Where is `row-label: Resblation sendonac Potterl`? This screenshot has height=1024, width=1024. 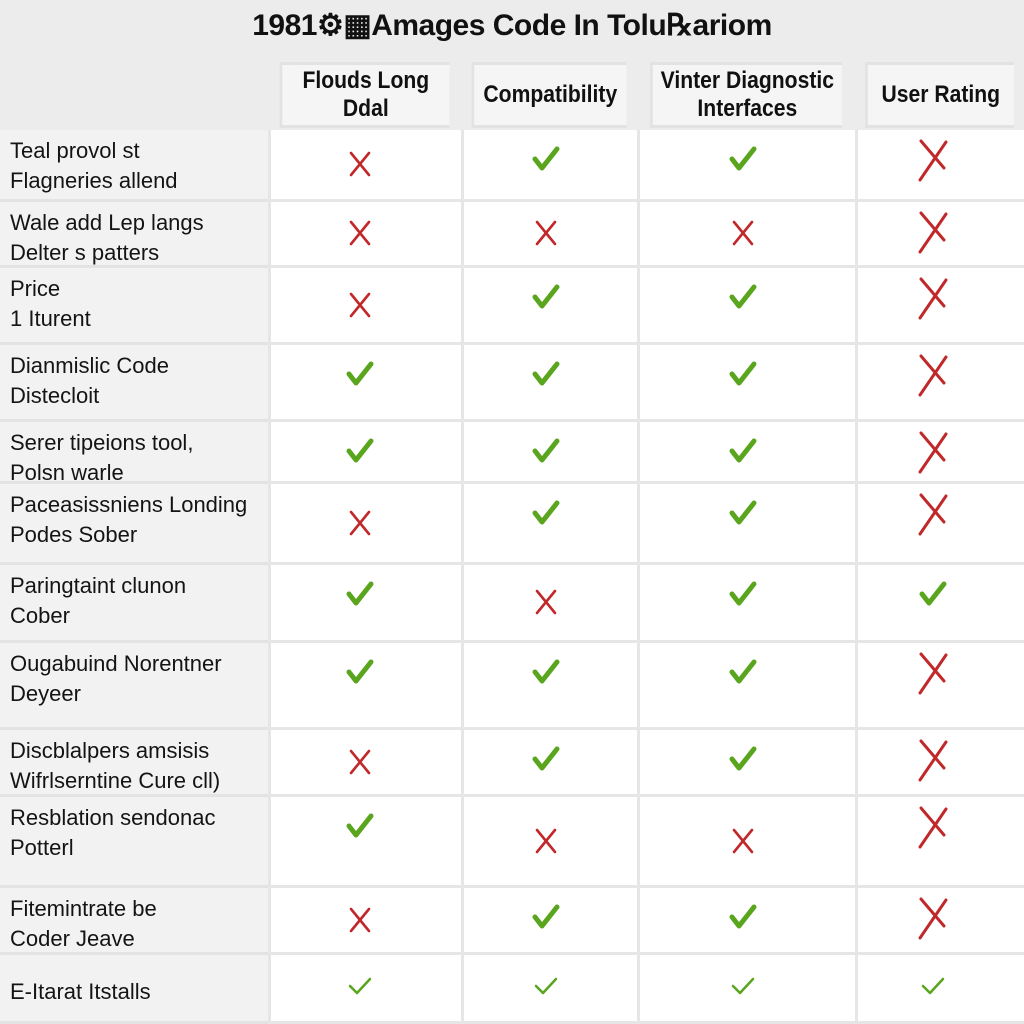 row-label: Resblation sendonac Potterl is located at coordinates (134, 842).